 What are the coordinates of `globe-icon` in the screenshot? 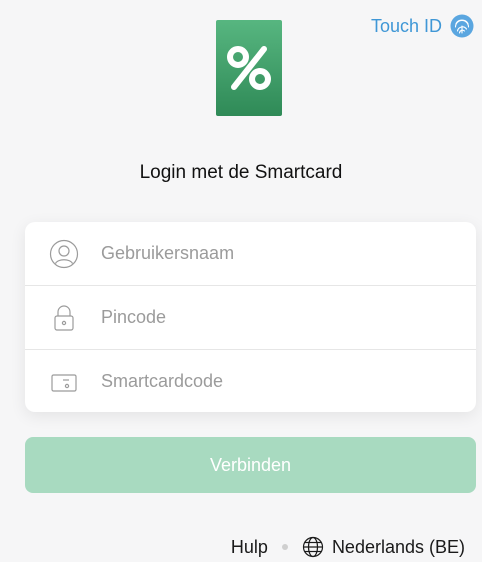 It's located at (313, 547).